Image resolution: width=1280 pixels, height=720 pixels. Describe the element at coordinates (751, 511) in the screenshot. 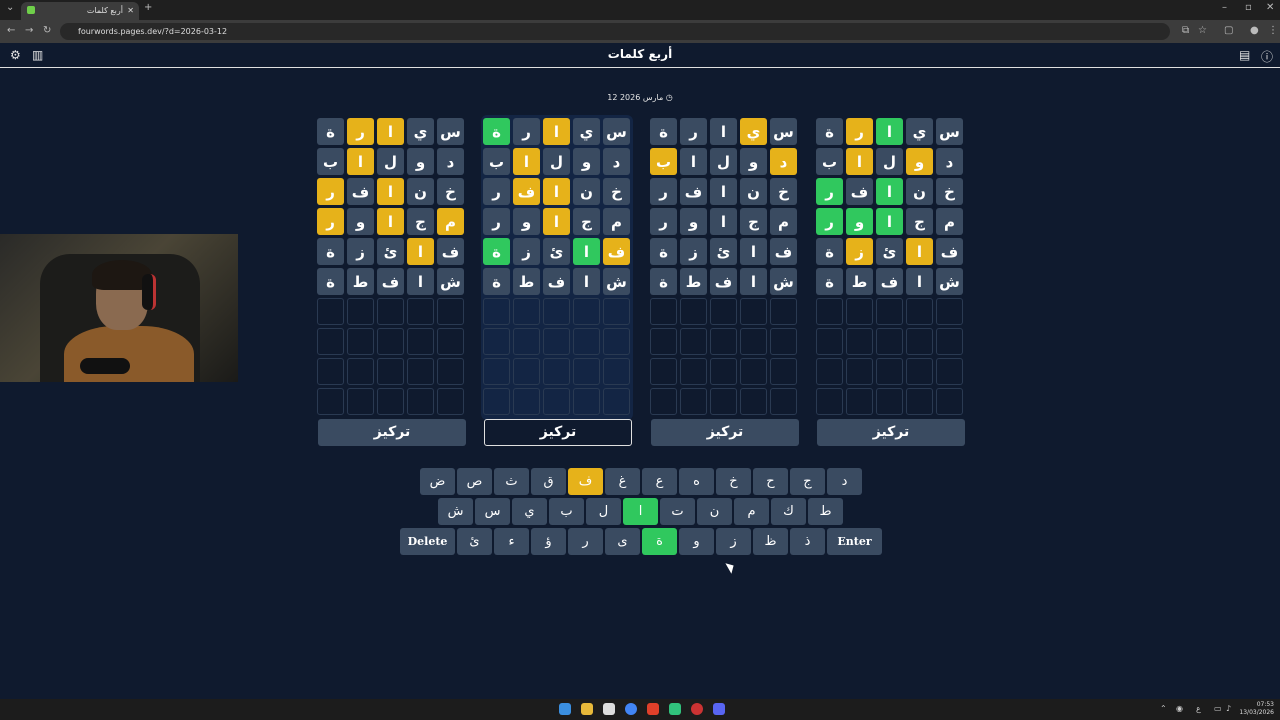

I see `letter-key: م` at that location.